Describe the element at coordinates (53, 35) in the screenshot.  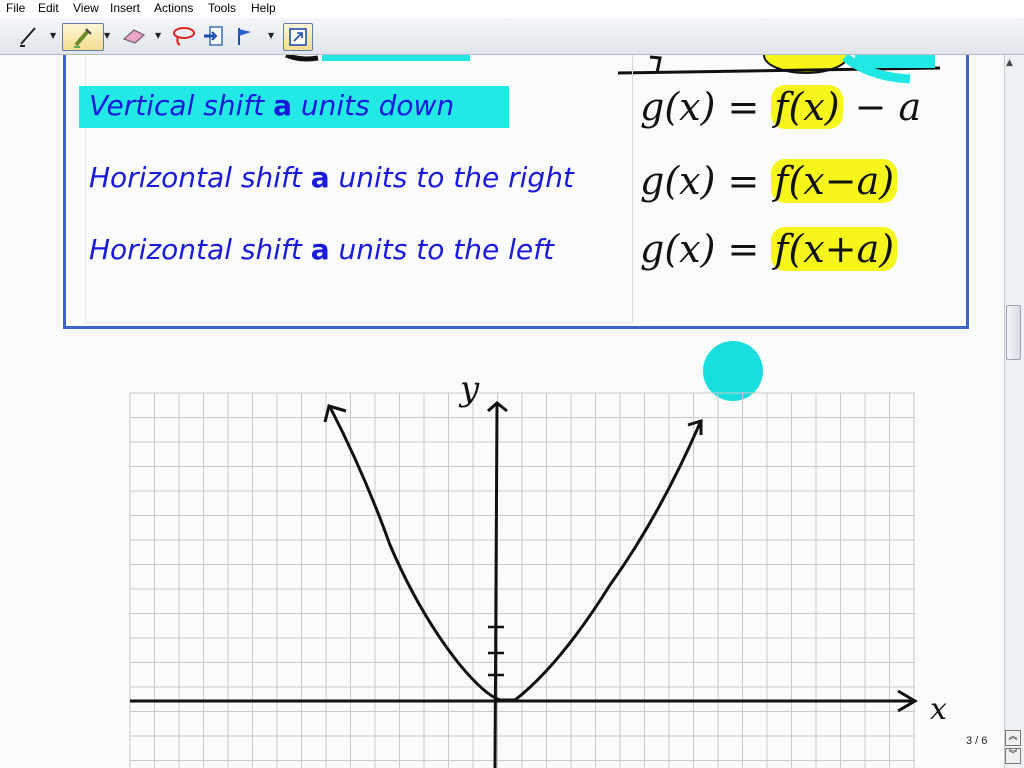
I see `pen-dropdown-arrow: ▼` at that location.